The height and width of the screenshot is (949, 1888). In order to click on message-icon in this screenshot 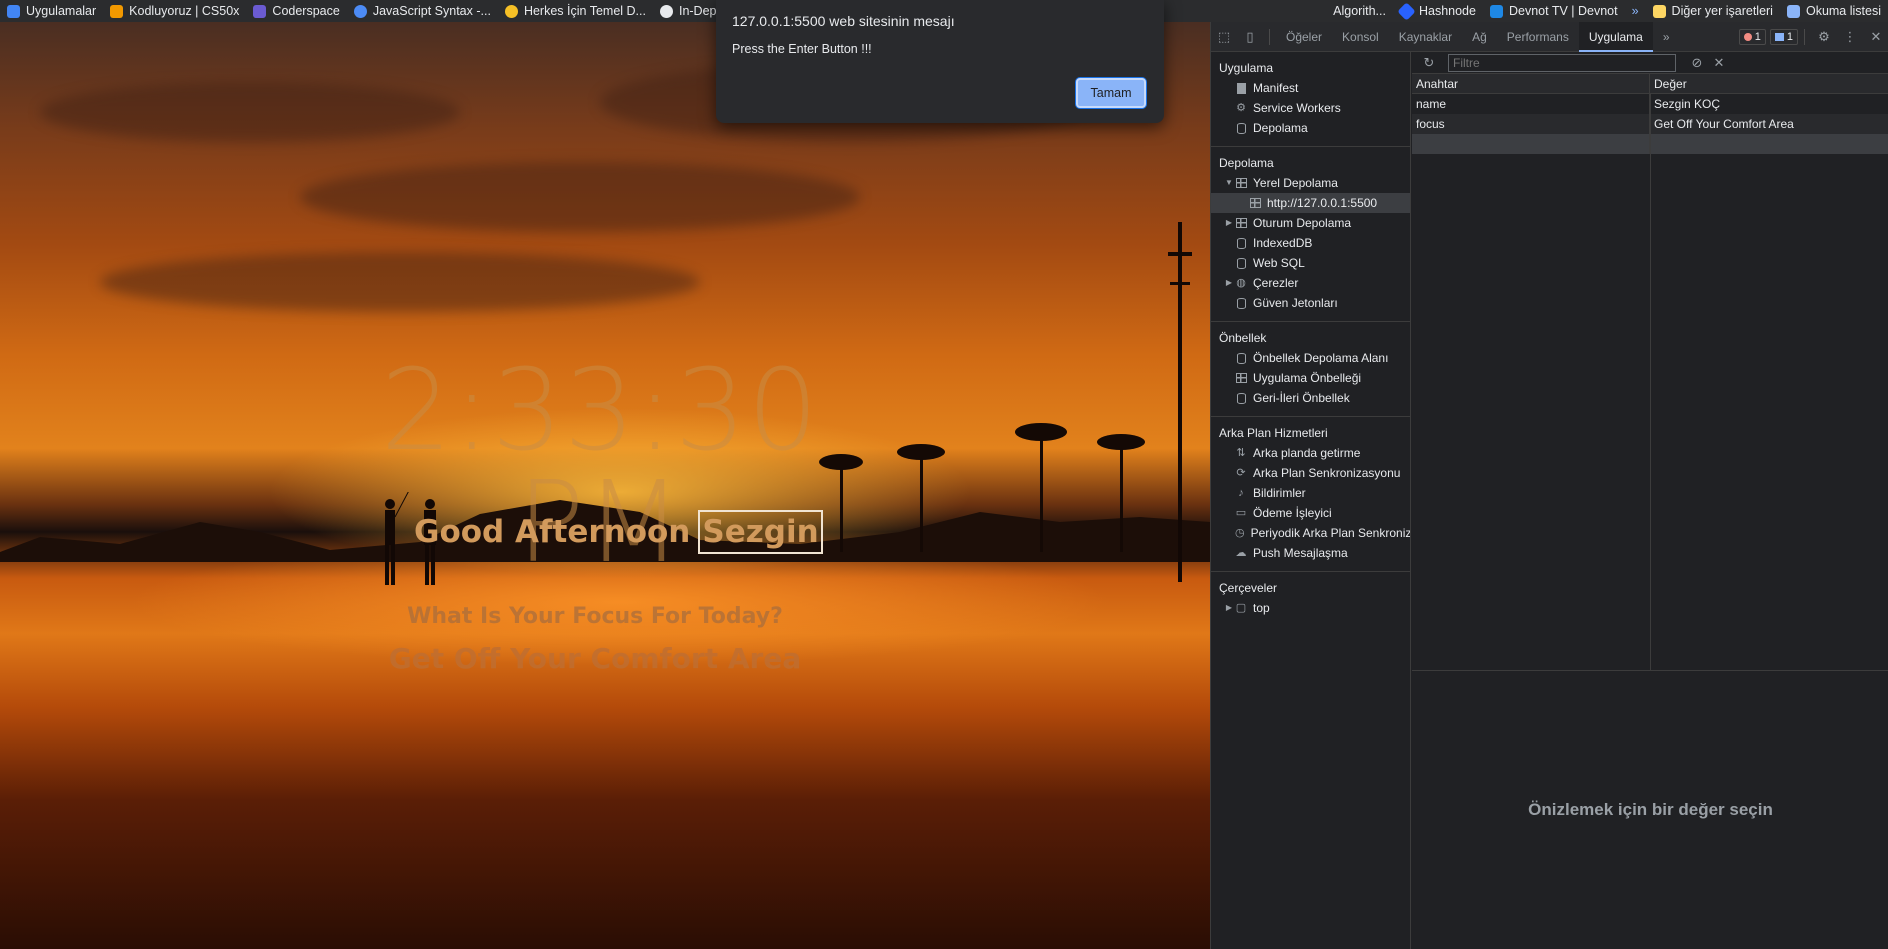, I will do `click(1779, 36)`.